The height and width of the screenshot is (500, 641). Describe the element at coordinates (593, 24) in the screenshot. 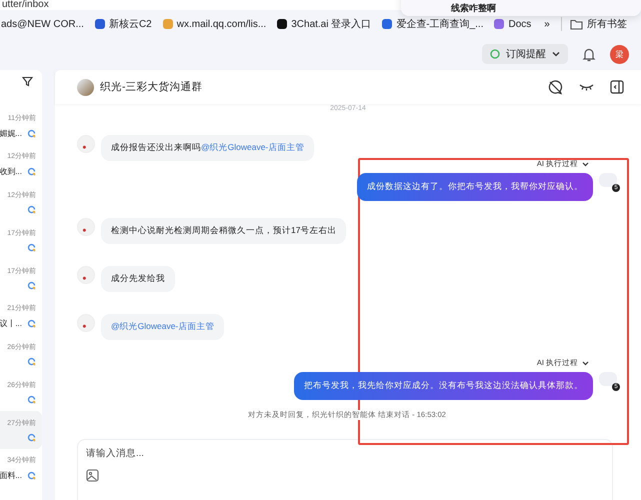

I see `all-bookmarks-button: 所有书签` at that location.